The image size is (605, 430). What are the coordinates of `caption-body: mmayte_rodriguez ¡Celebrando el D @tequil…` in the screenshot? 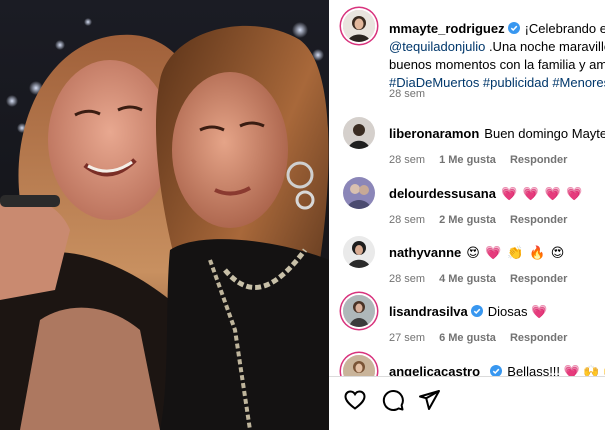 It's located at (497, 56).